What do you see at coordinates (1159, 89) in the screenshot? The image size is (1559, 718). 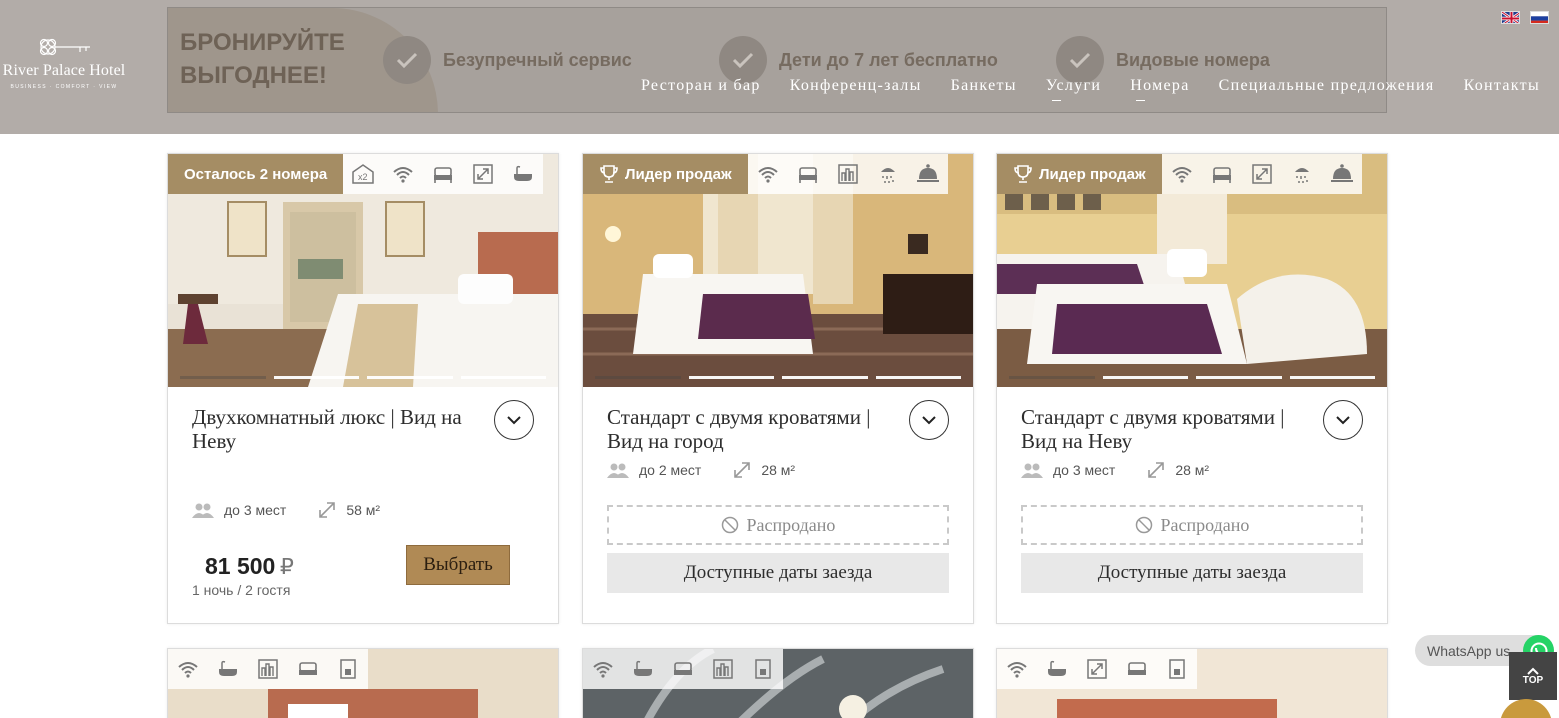 I see `nav-rooms: Номера` at bounding box center [1159, 89].